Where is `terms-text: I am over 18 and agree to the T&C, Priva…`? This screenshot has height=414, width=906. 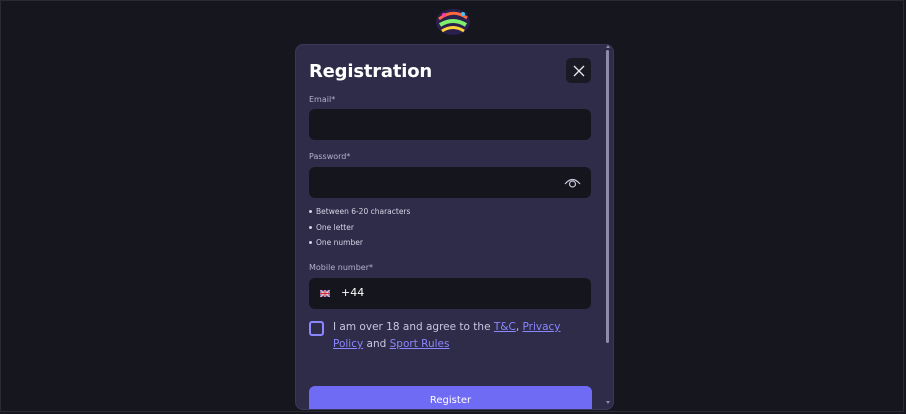 terms-text: I am over 18 and agree to the T&C, Priva… is located at coordinates (459, 336).